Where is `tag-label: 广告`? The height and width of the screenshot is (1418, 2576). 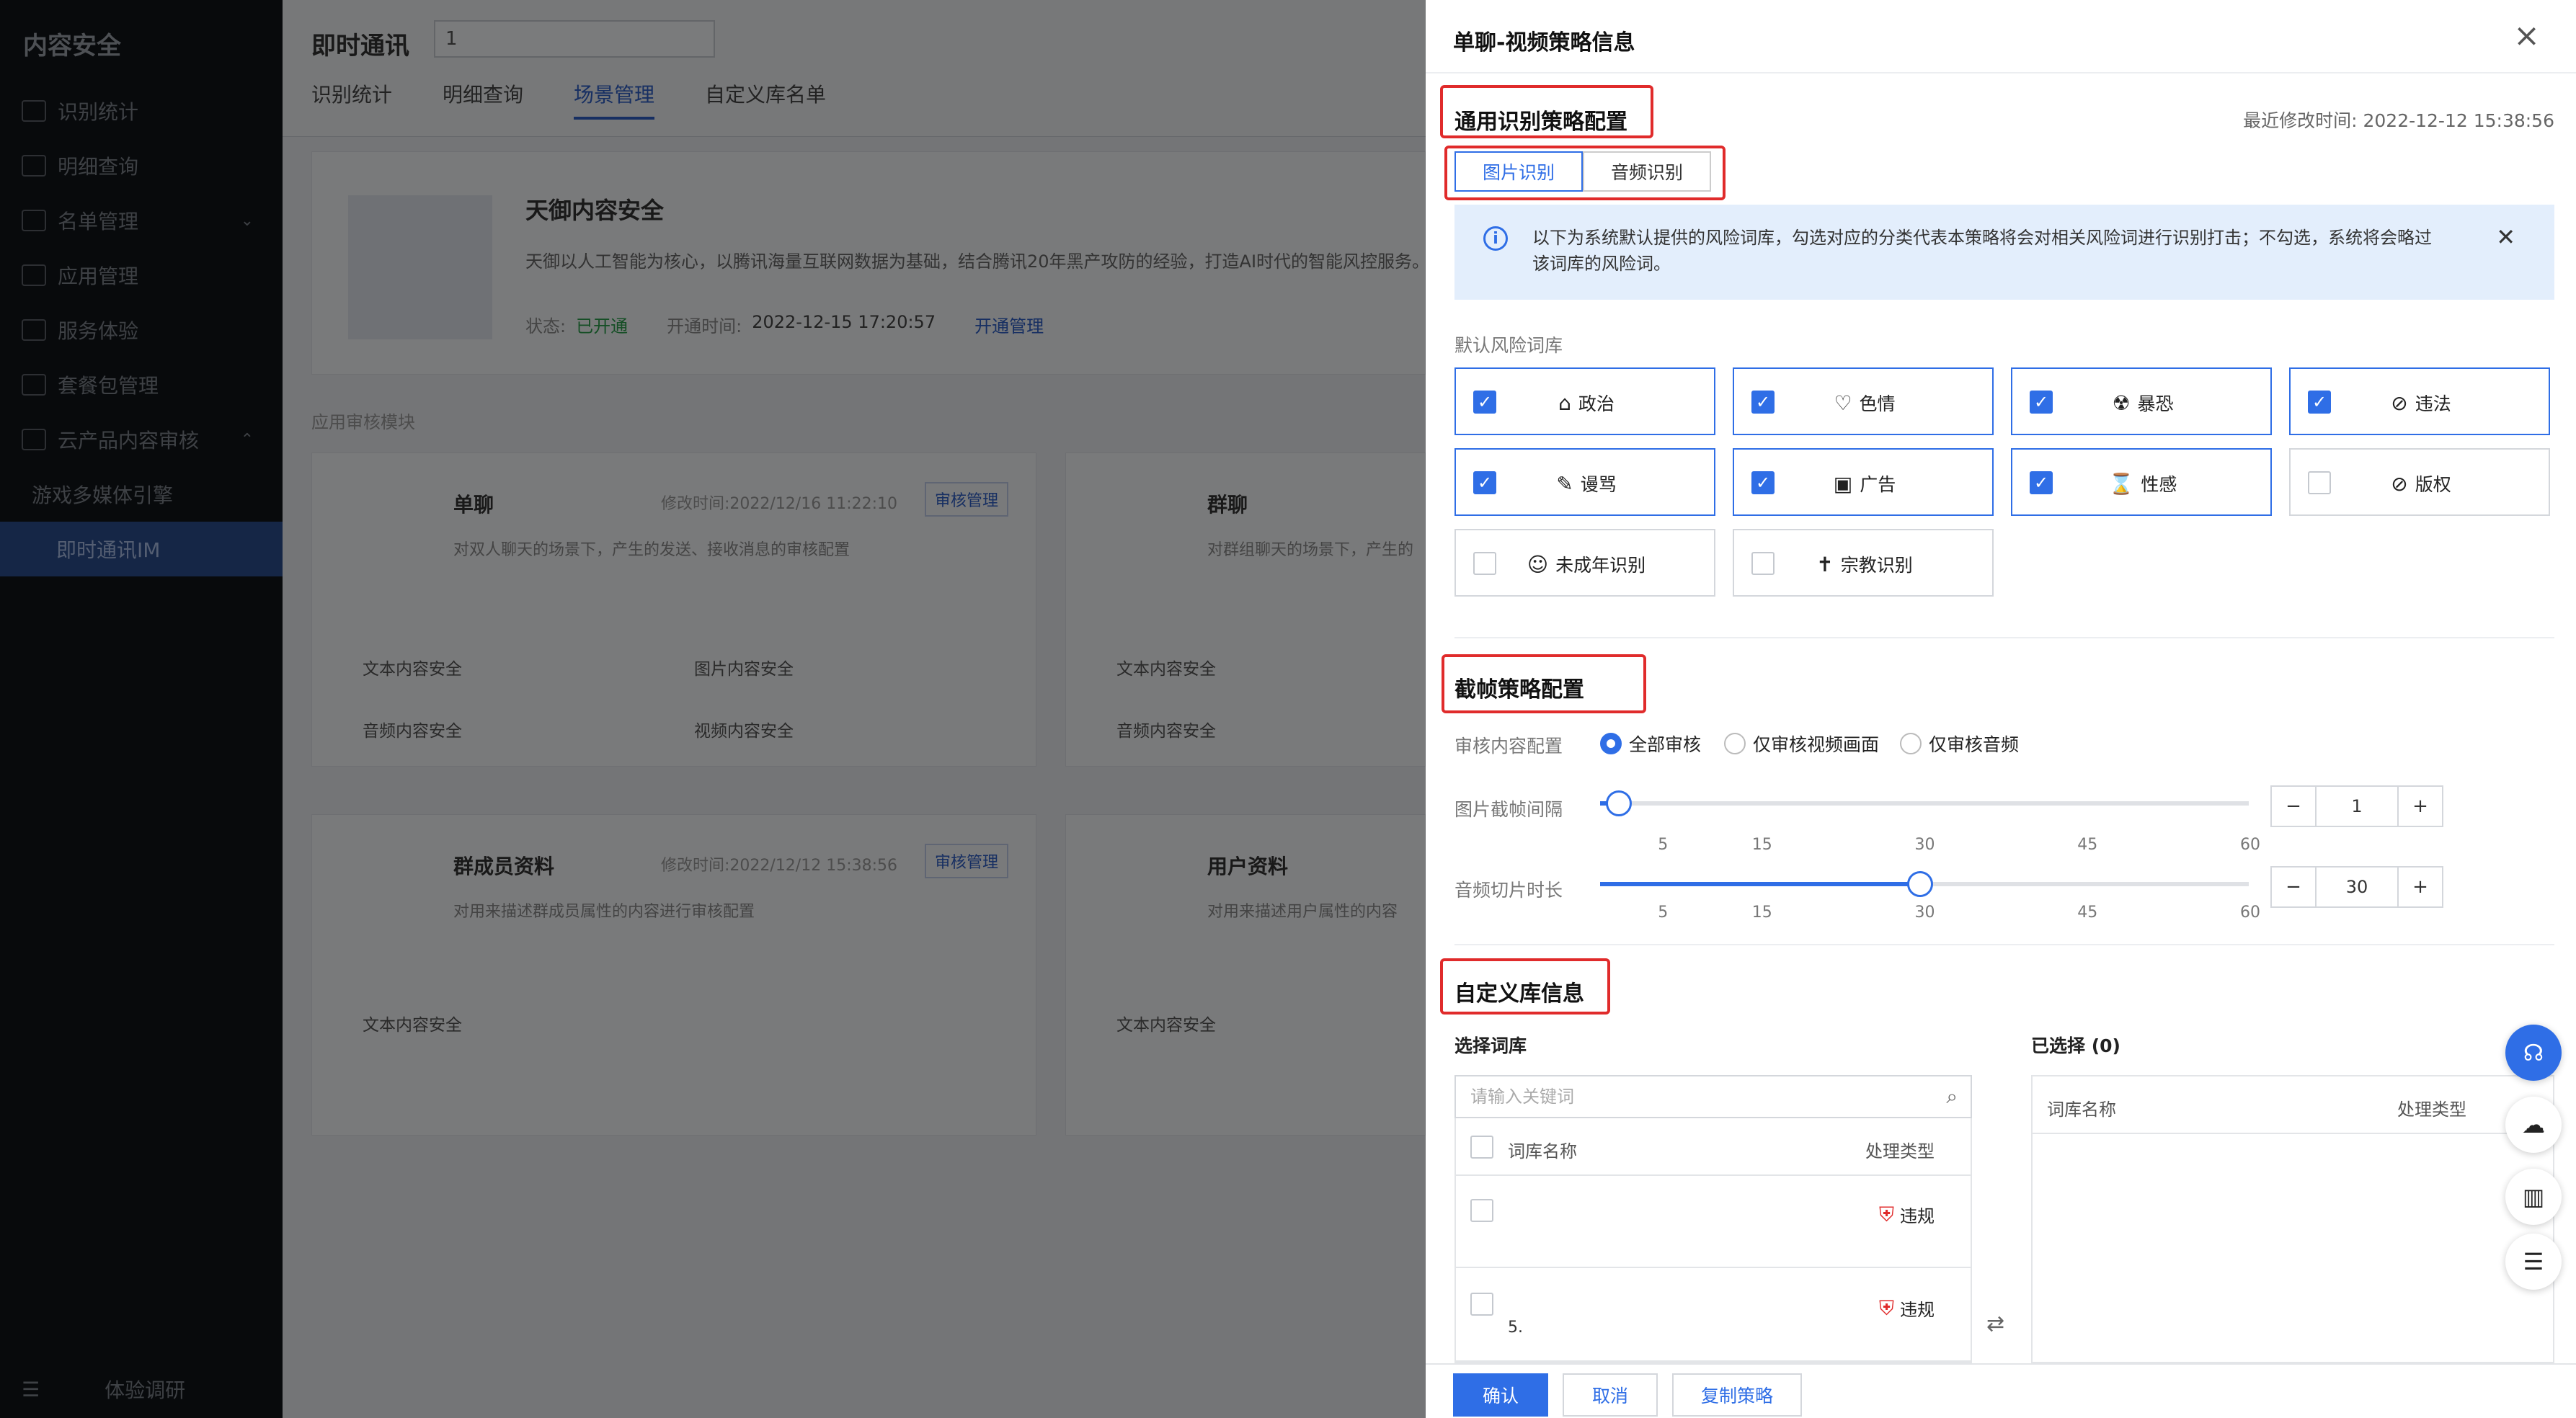
tag-label: 广告 is located at coordinates (1878, 485).